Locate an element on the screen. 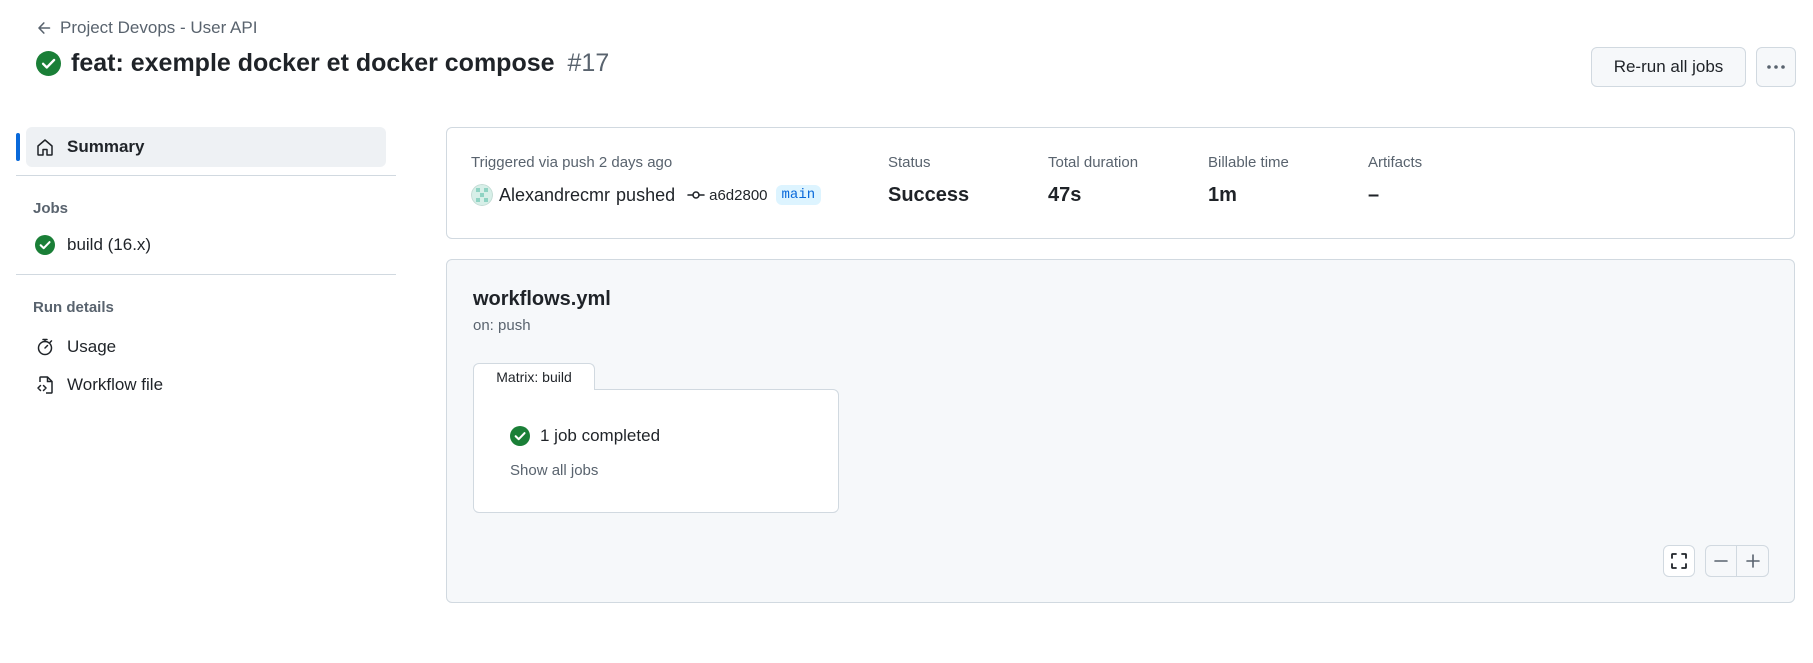 The image size is (1813, 663). actor-link: Alexandrecmr is located at coordinates (554, 195).